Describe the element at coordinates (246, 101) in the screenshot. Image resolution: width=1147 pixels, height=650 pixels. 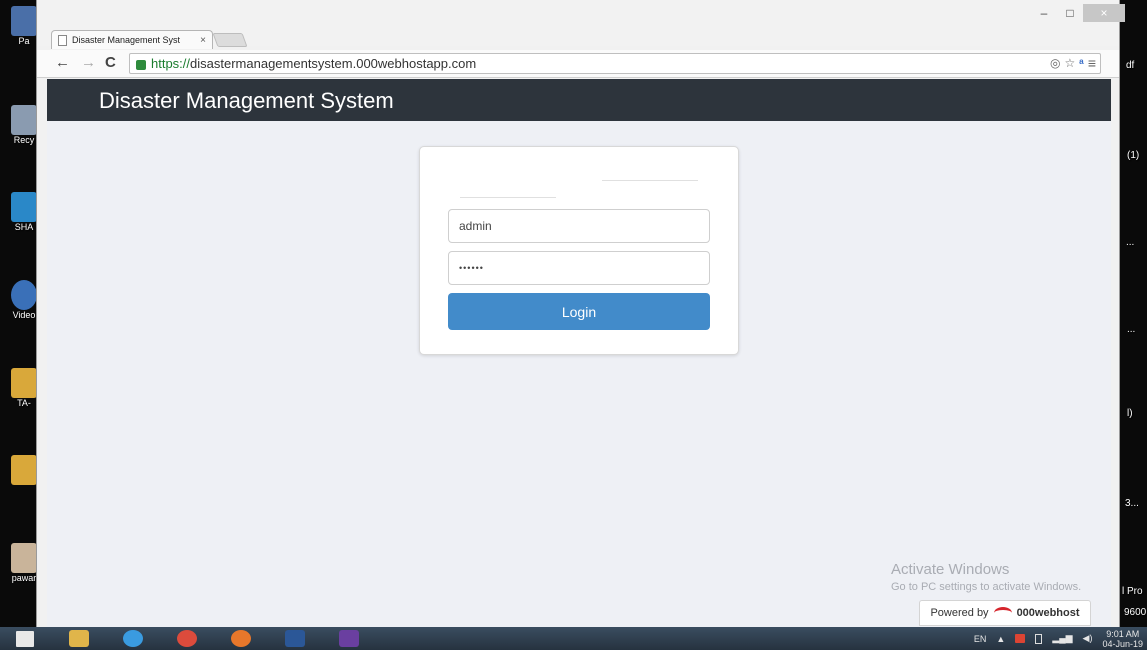
I see `site-brand: Disaster Management System` at that location.